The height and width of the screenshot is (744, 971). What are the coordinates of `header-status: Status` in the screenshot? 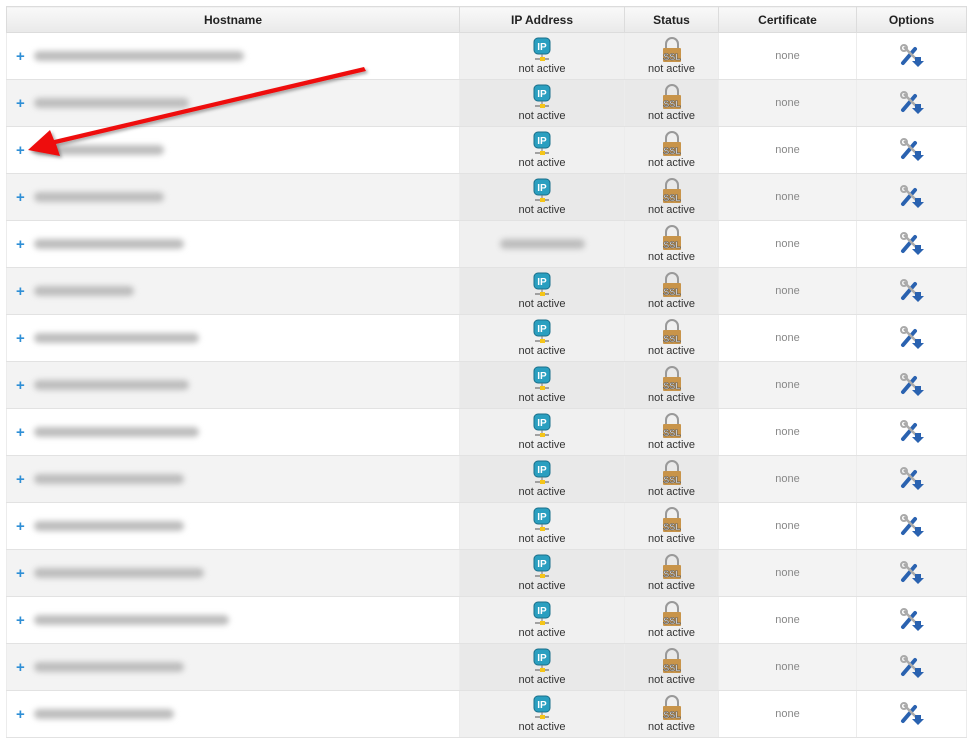 It's located at (671, 19).